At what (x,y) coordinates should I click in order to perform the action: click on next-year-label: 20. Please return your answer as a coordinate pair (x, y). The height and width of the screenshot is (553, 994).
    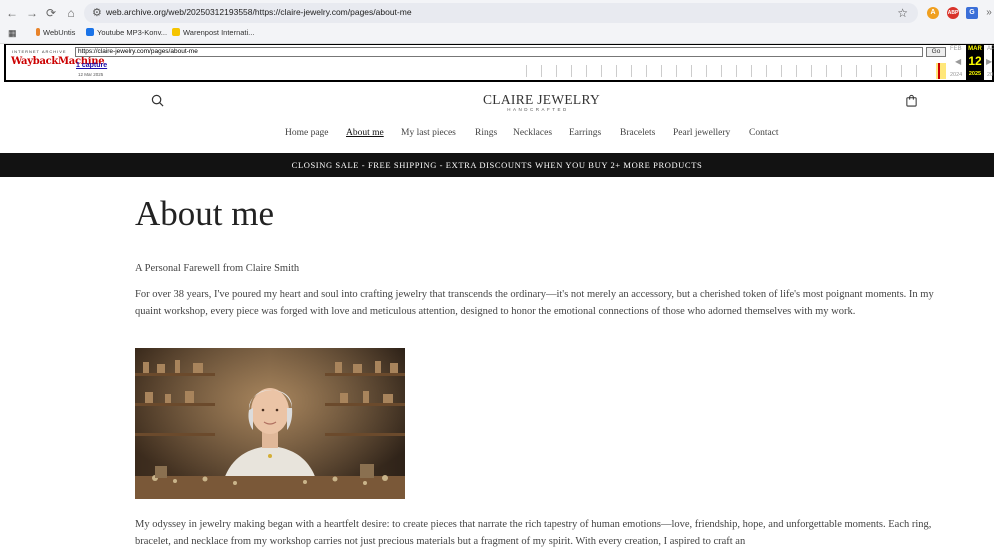
    Looking at the image, I should click on (990, 75).